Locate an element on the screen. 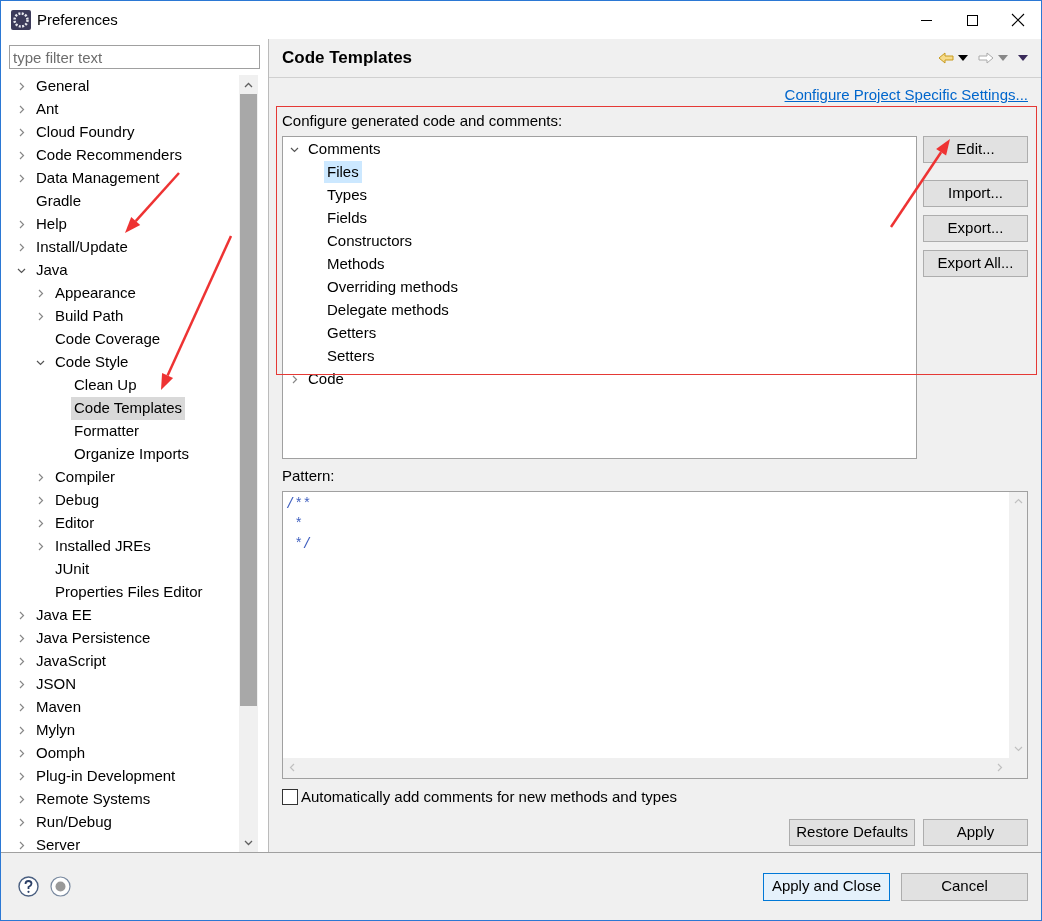 The height and width of the screenshot is (921, 1042). code-line: * is located at coordinates (298, 525).